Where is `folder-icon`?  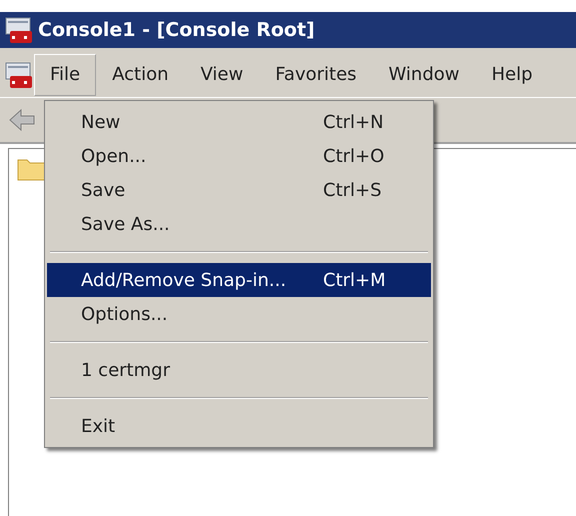
folder-icon is located at coordinates (32, 169).